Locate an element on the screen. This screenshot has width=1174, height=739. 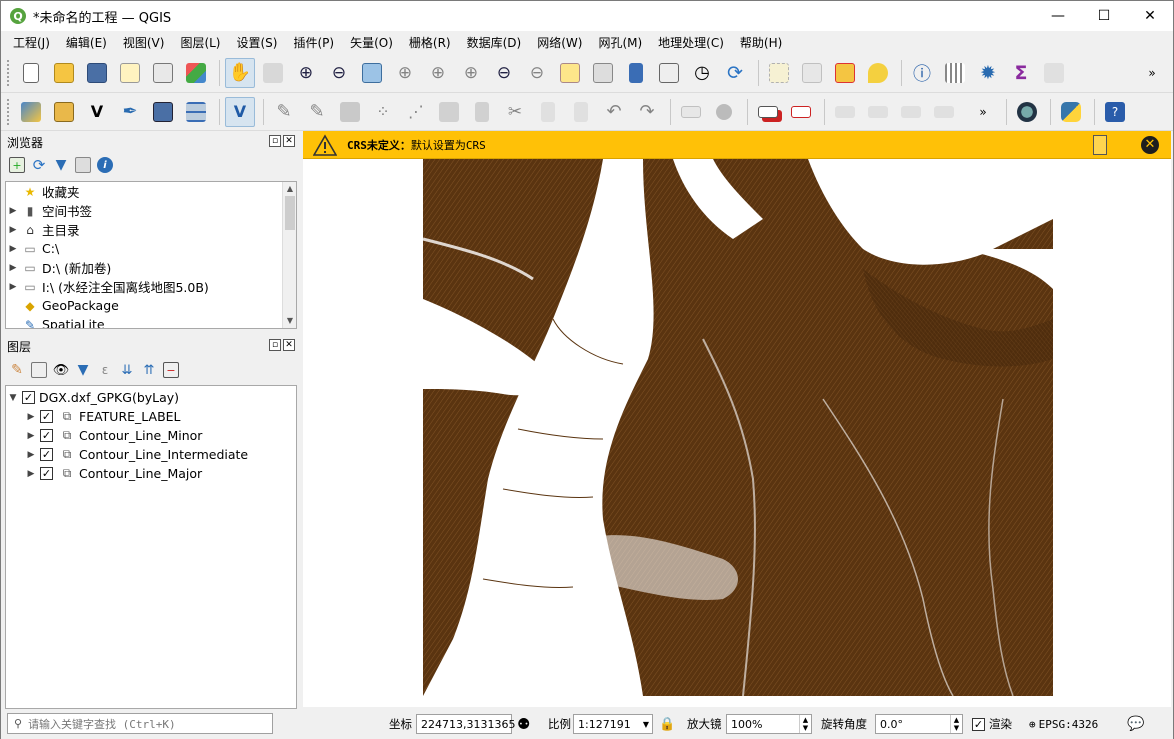
menu-view: 视图(V) is located at coordinates (144, 42).